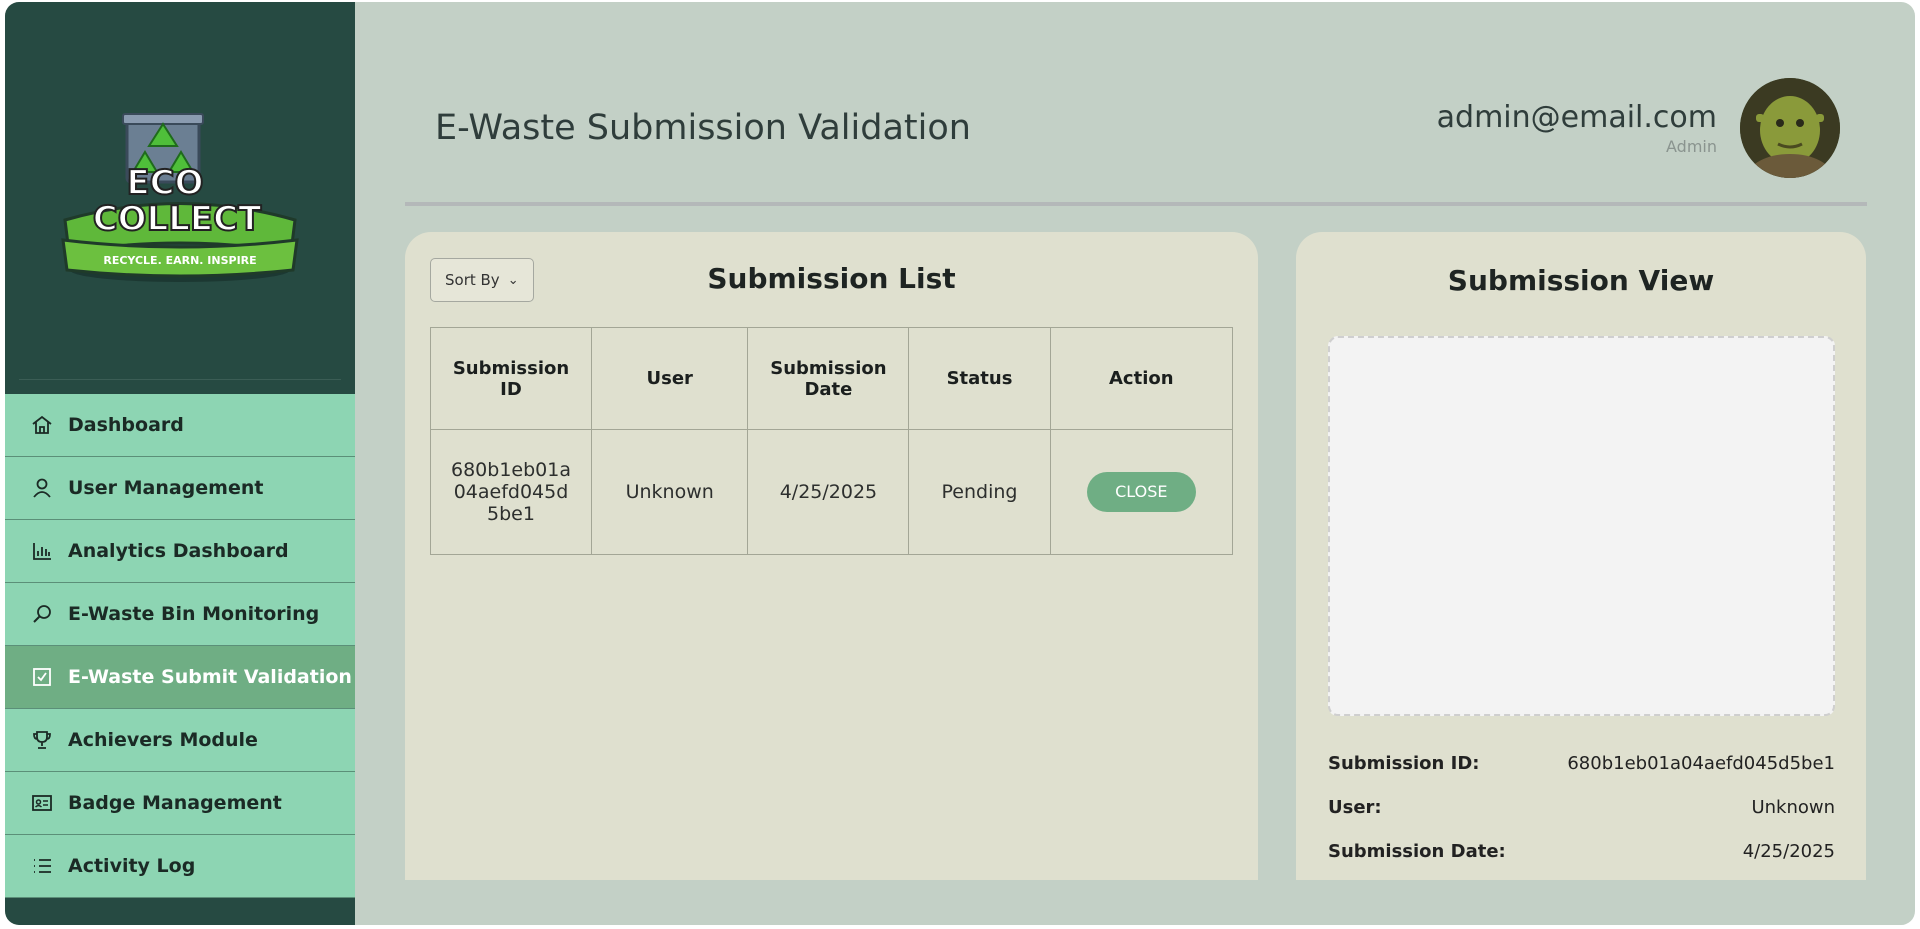 The width and height of the screenshot is (1920, 929). I want to click on cell-user: Unknown, so click(669, 492).